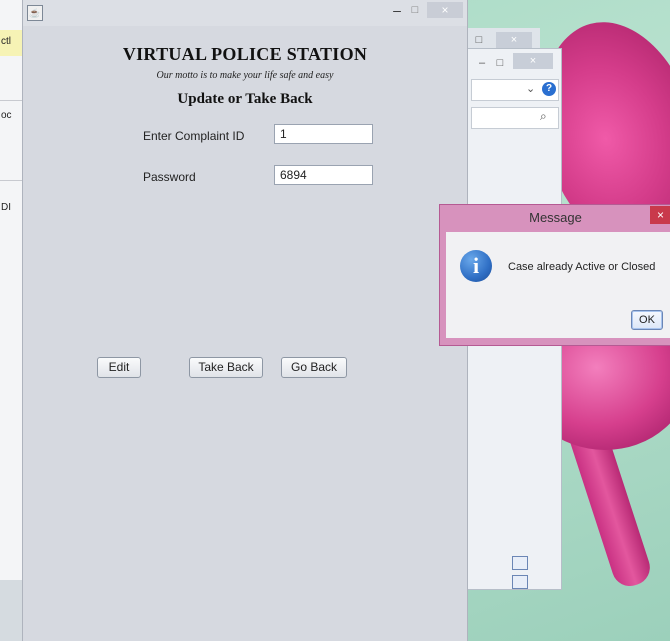 The width and height of the screenshot is (670, 641). What do you see at coordinates (476, 266) in the screenshot?
I see `info-icon: i` at bounding box center [476, 266].